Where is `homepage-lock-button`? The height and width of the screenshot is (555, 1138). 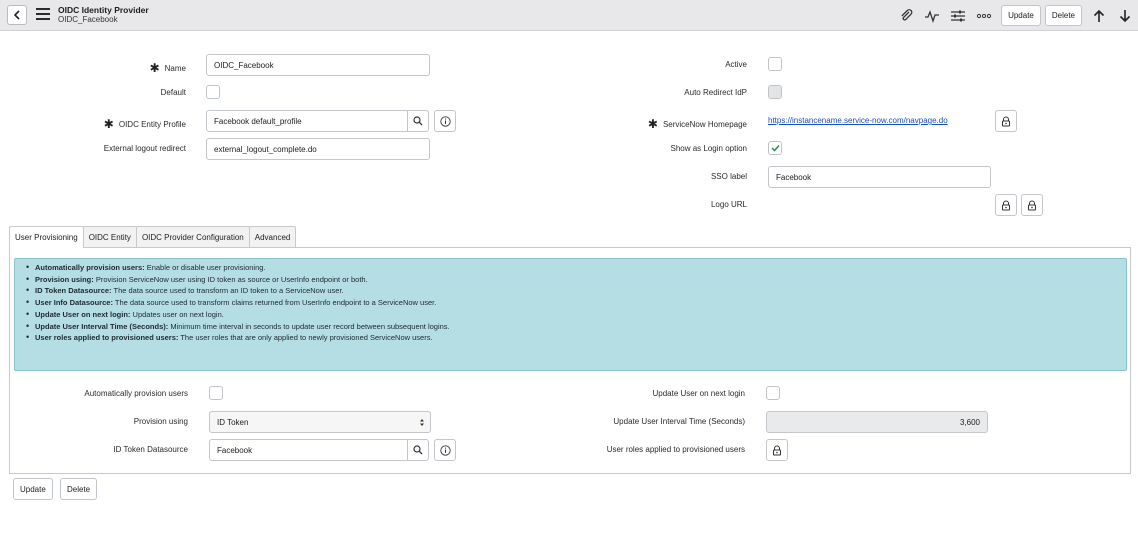
homepage-lock-button is located at coordinates (1006, 121).